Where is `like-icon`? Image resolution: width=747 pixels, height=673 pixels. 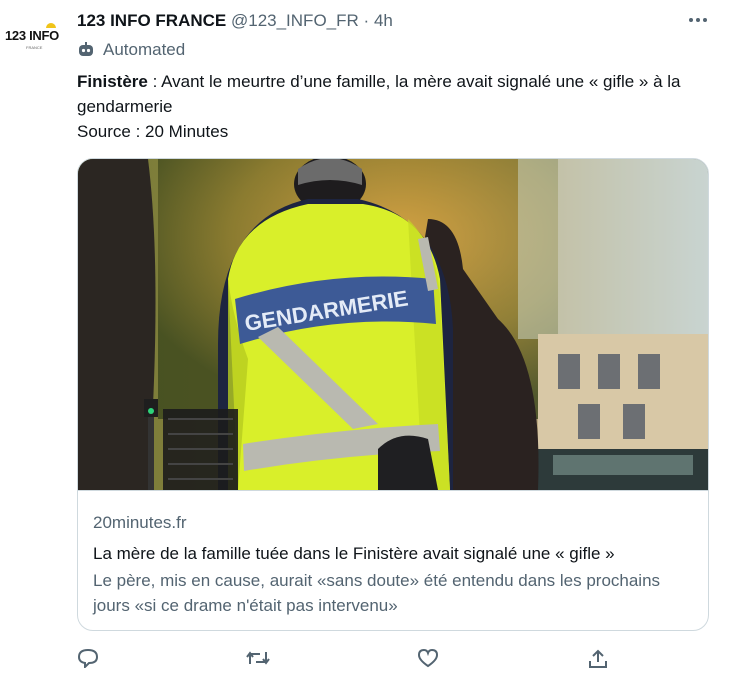 like-icon is located at coordinates (428, 658).